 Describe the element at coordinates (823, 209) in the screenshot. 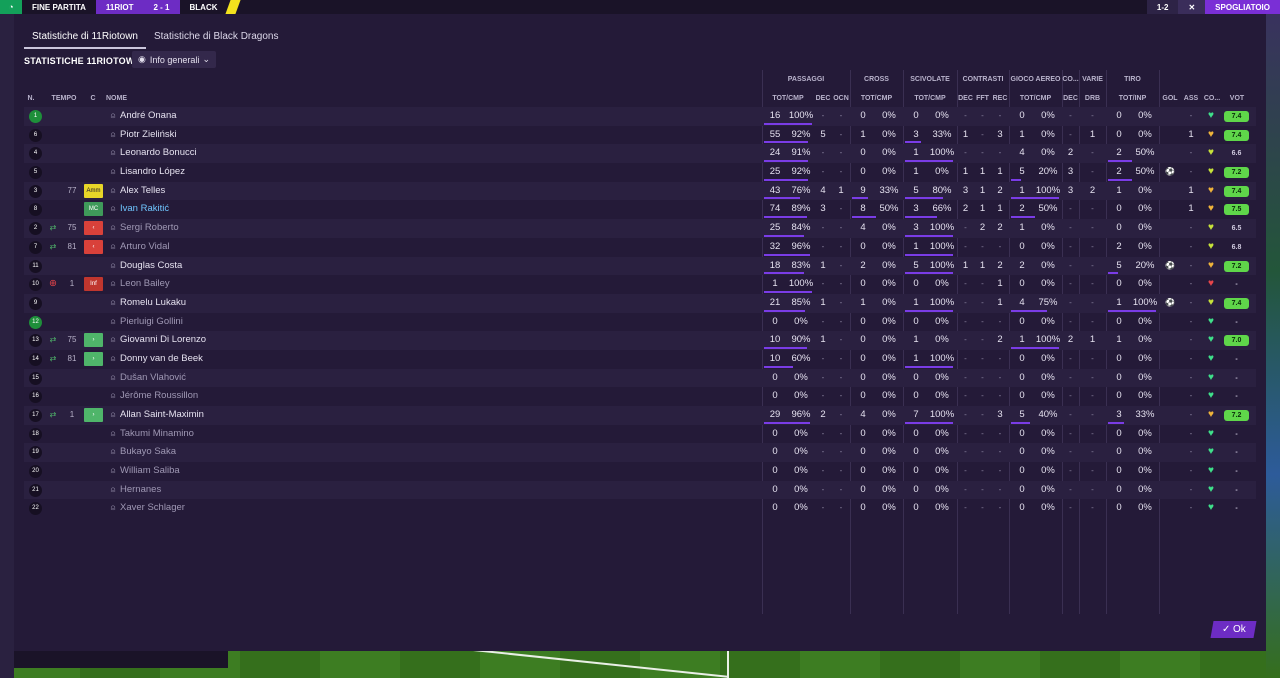

I see `pass-dec: 3` at that location.